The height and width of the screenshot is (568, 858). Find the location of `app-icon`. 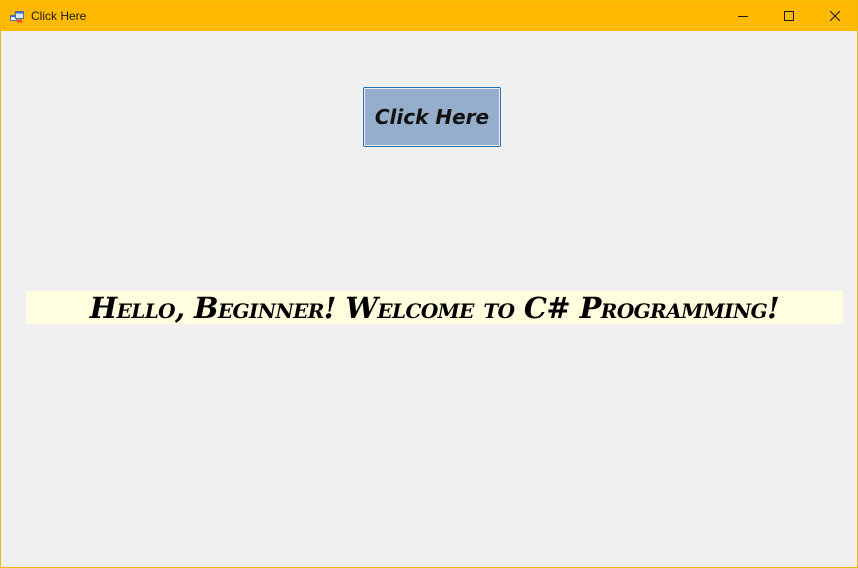

app-icon is located at coordinates (17, 16).